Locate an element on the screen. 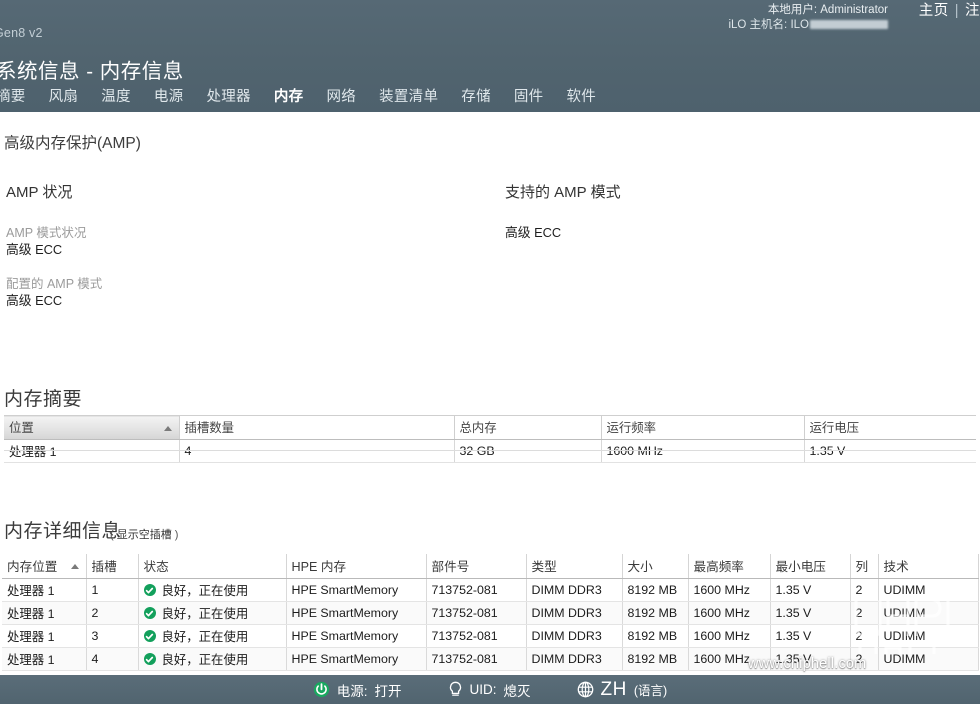  column-header-0: 内存位置 is located at coordinates (44, 566).